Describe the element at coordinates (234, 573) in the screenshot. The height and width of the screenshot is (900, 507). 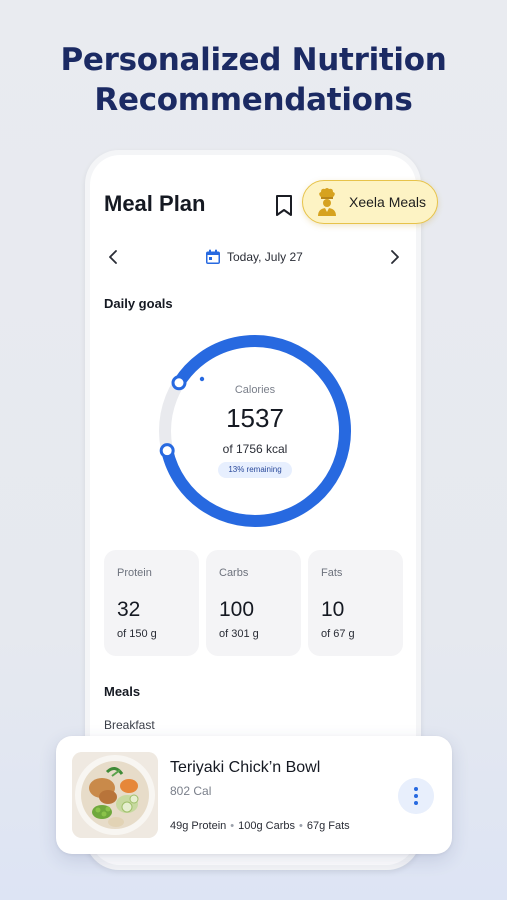
I see `macro-name: Carbs` at that location.